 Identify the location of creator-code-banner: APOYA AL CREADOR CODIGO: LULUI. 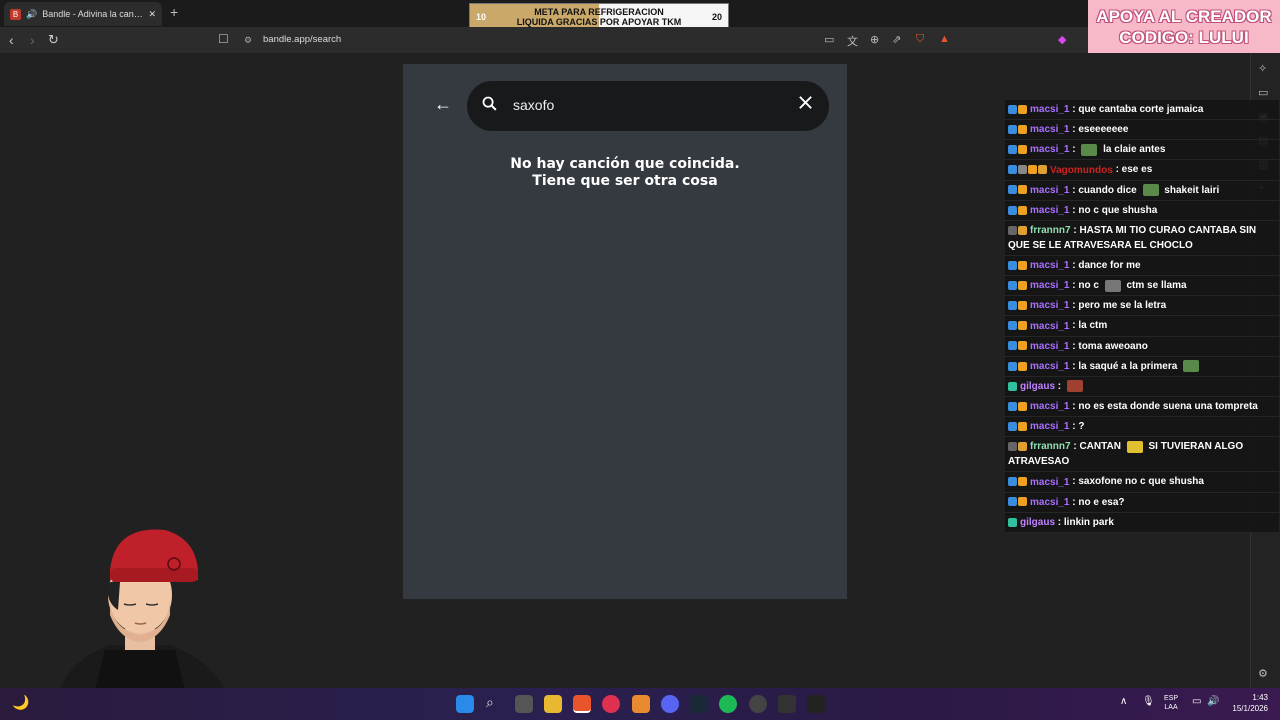
(1184, 26).